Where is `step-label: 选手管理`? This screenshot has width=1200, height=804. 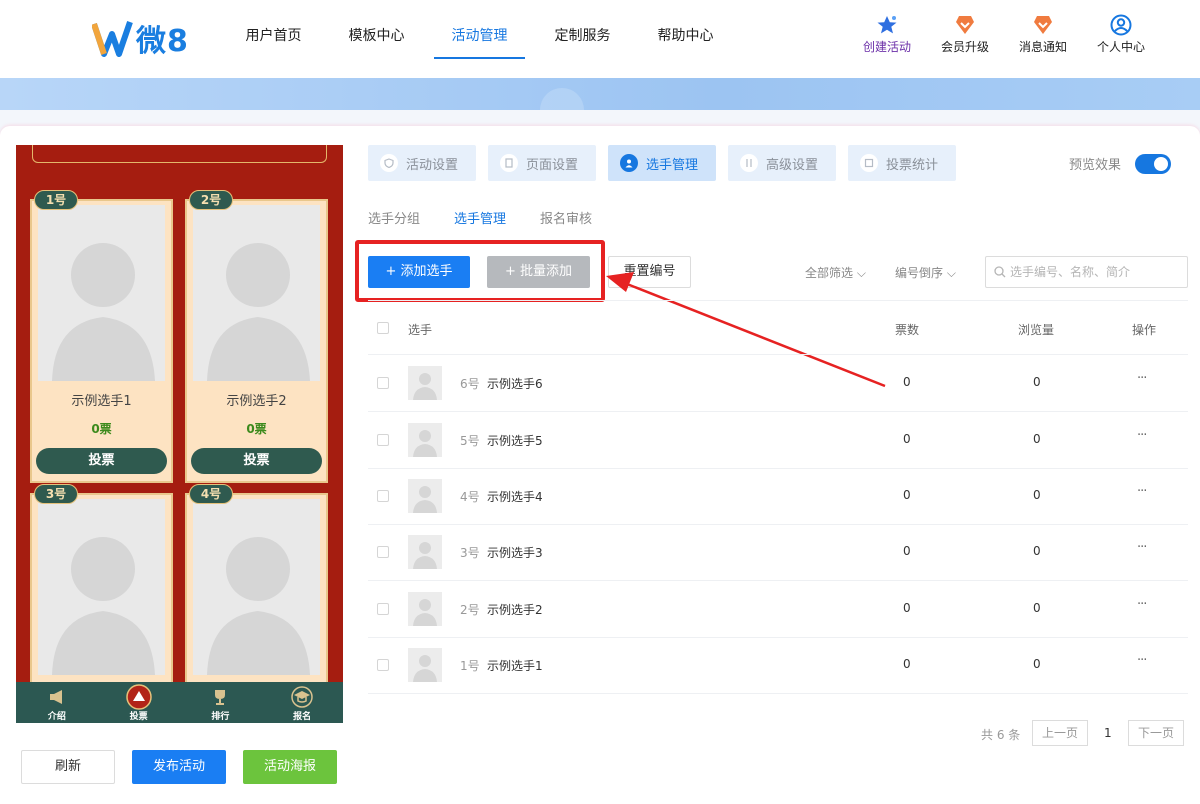 step-label: 选手管理 is located at coordinates (672, 165).